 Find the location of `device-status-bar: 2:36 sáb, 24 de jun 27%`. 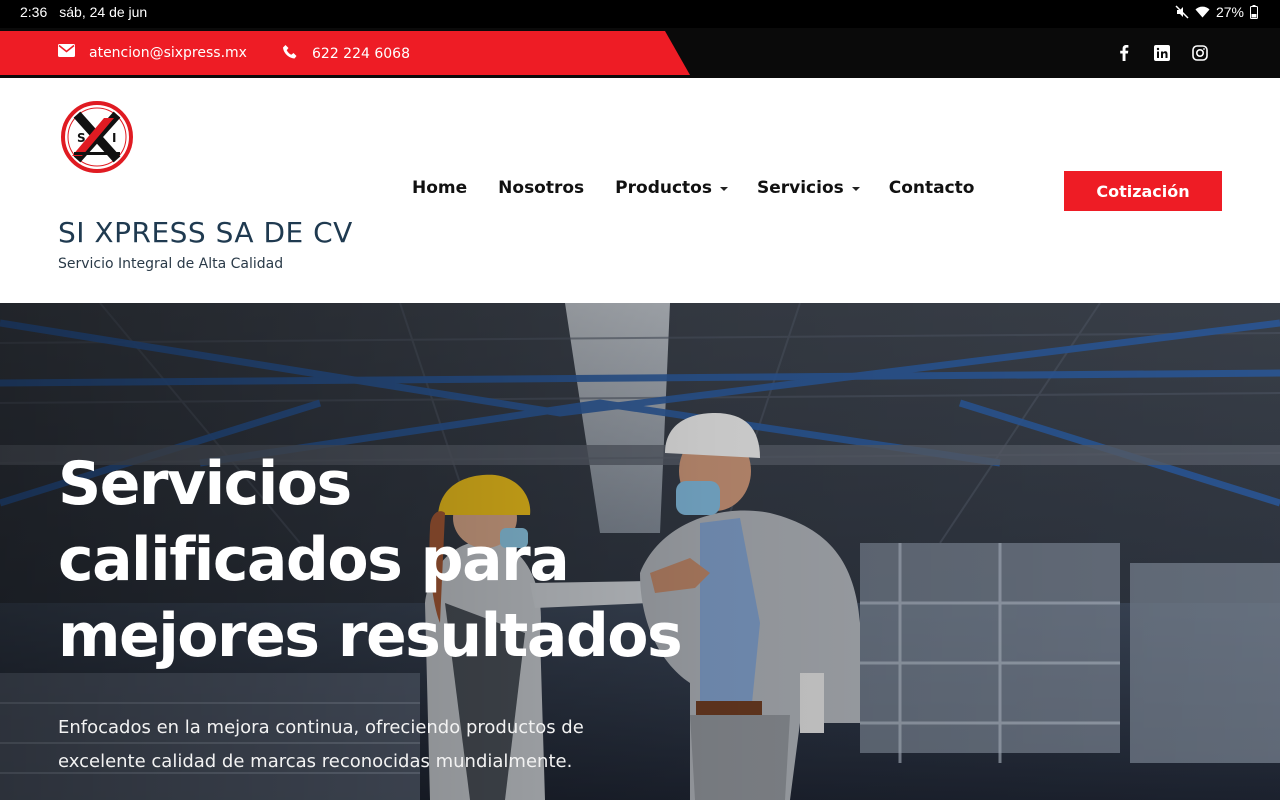

device-status-bar: 2:36 sáb, 24 de jun 27% is located at coordinates (640, 14).